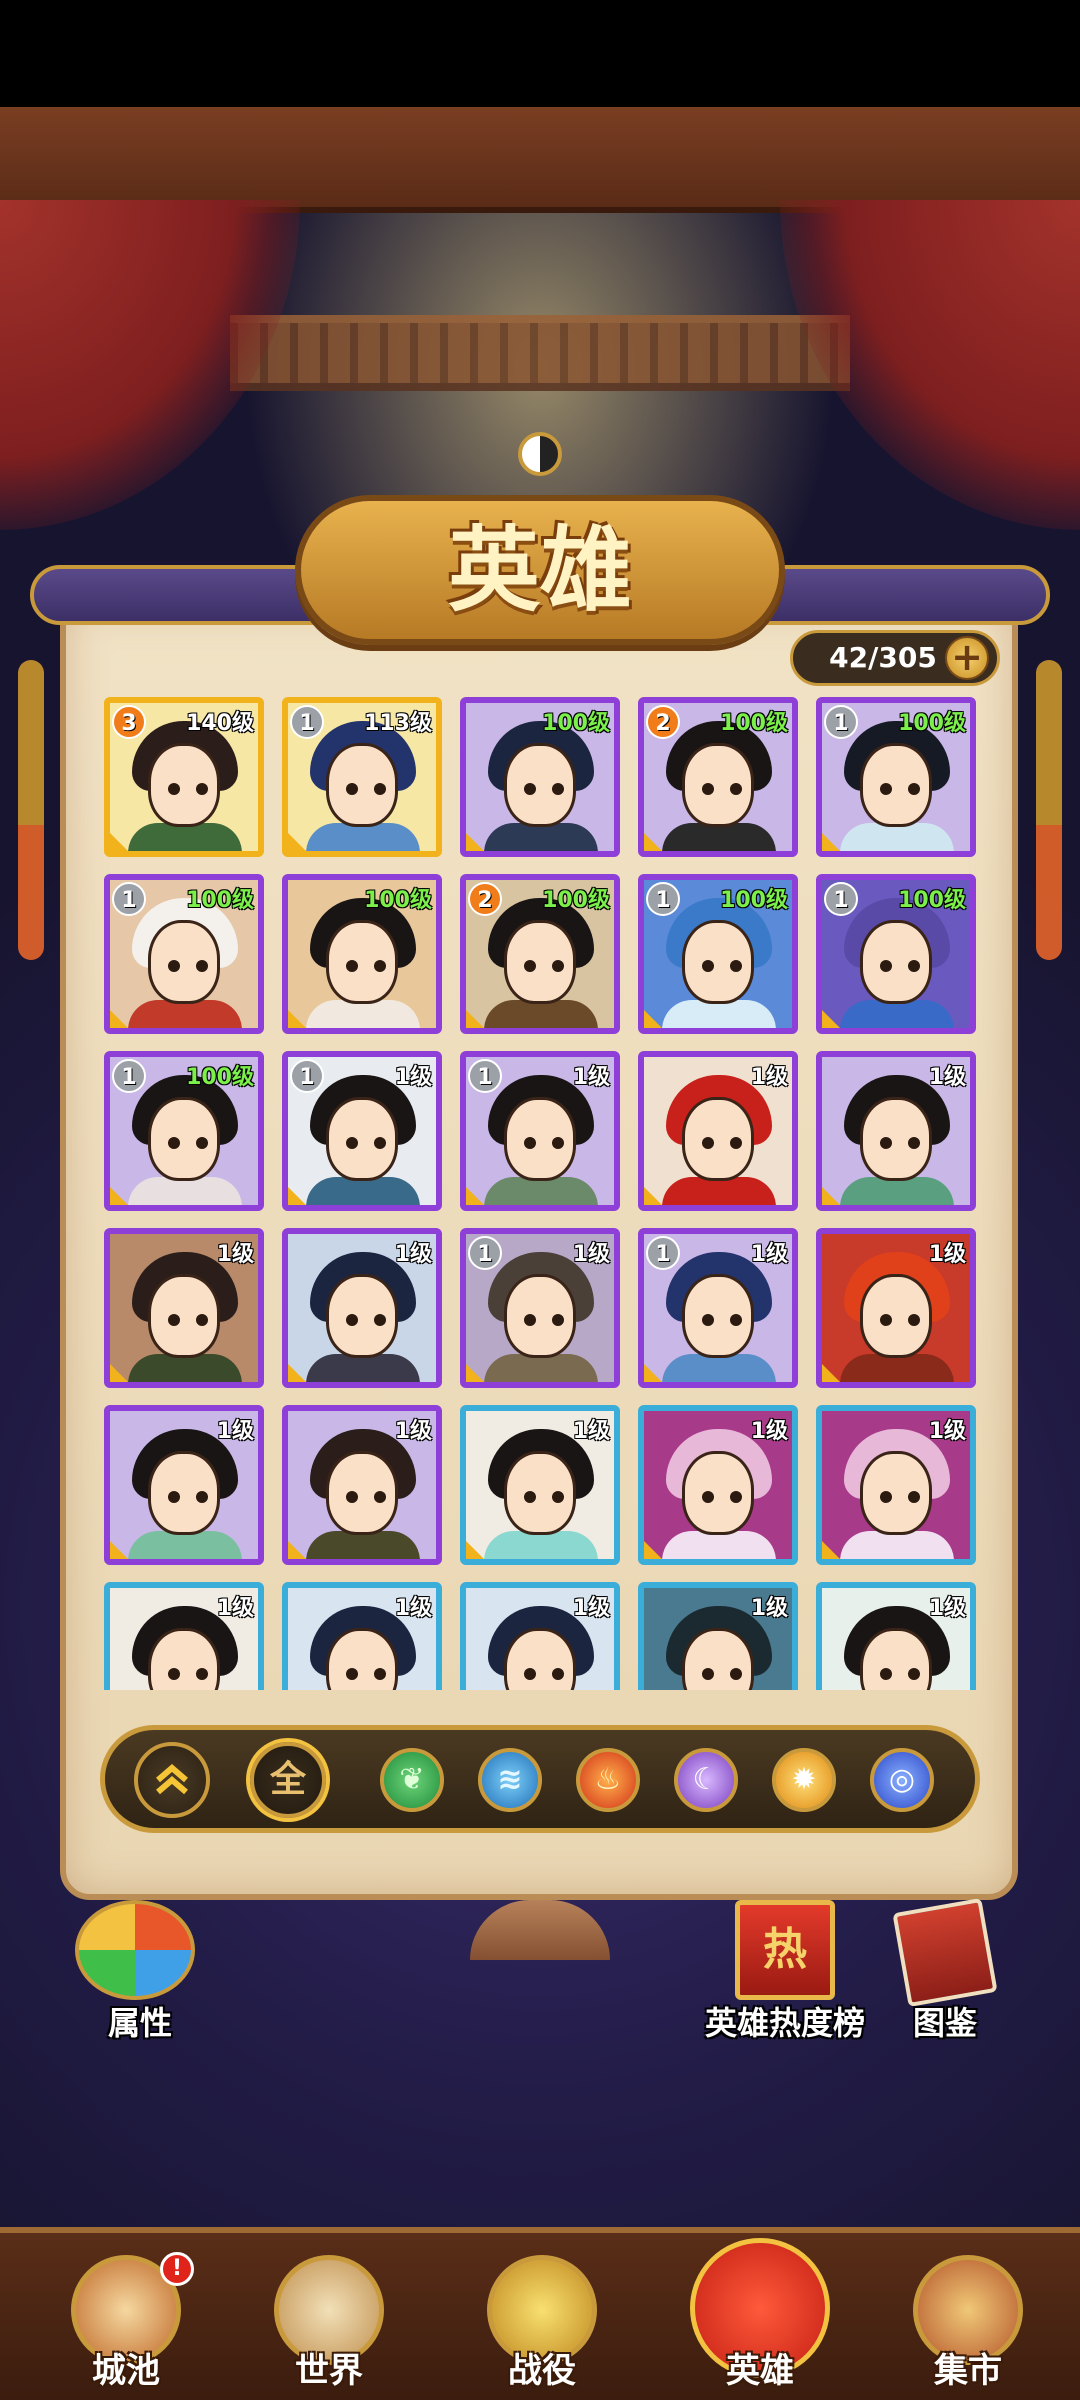 This screenshot has width=1080, height=2400. I want to click on codex-label: 图鉴, so click(944, 2023).